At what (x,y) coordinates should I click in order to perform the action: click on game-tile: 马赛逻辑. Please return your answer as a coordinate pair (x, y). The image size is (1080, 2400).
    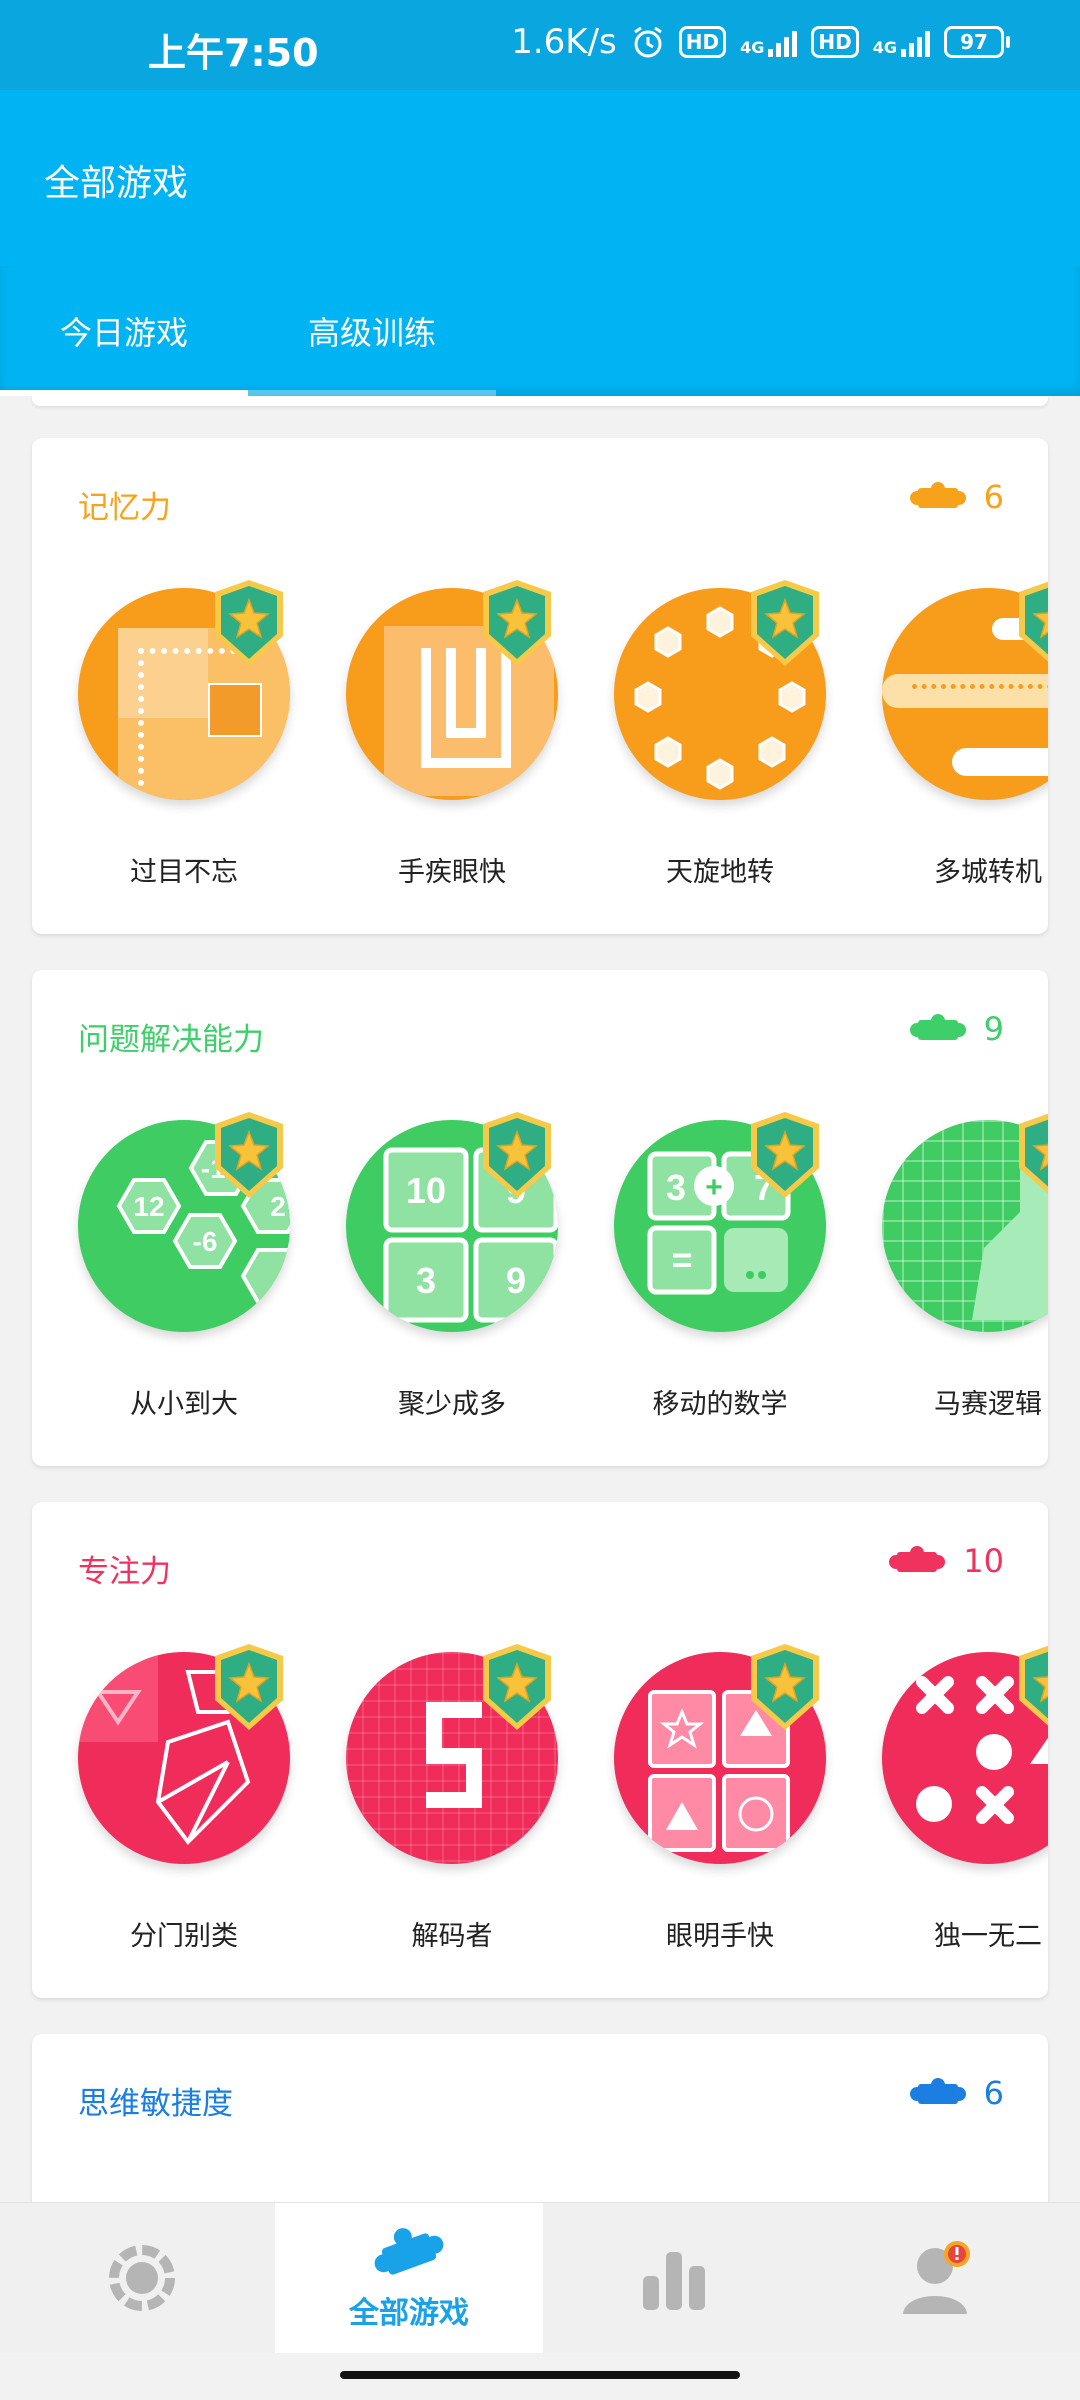
    Looking at the image, I should click on (953, 1270).